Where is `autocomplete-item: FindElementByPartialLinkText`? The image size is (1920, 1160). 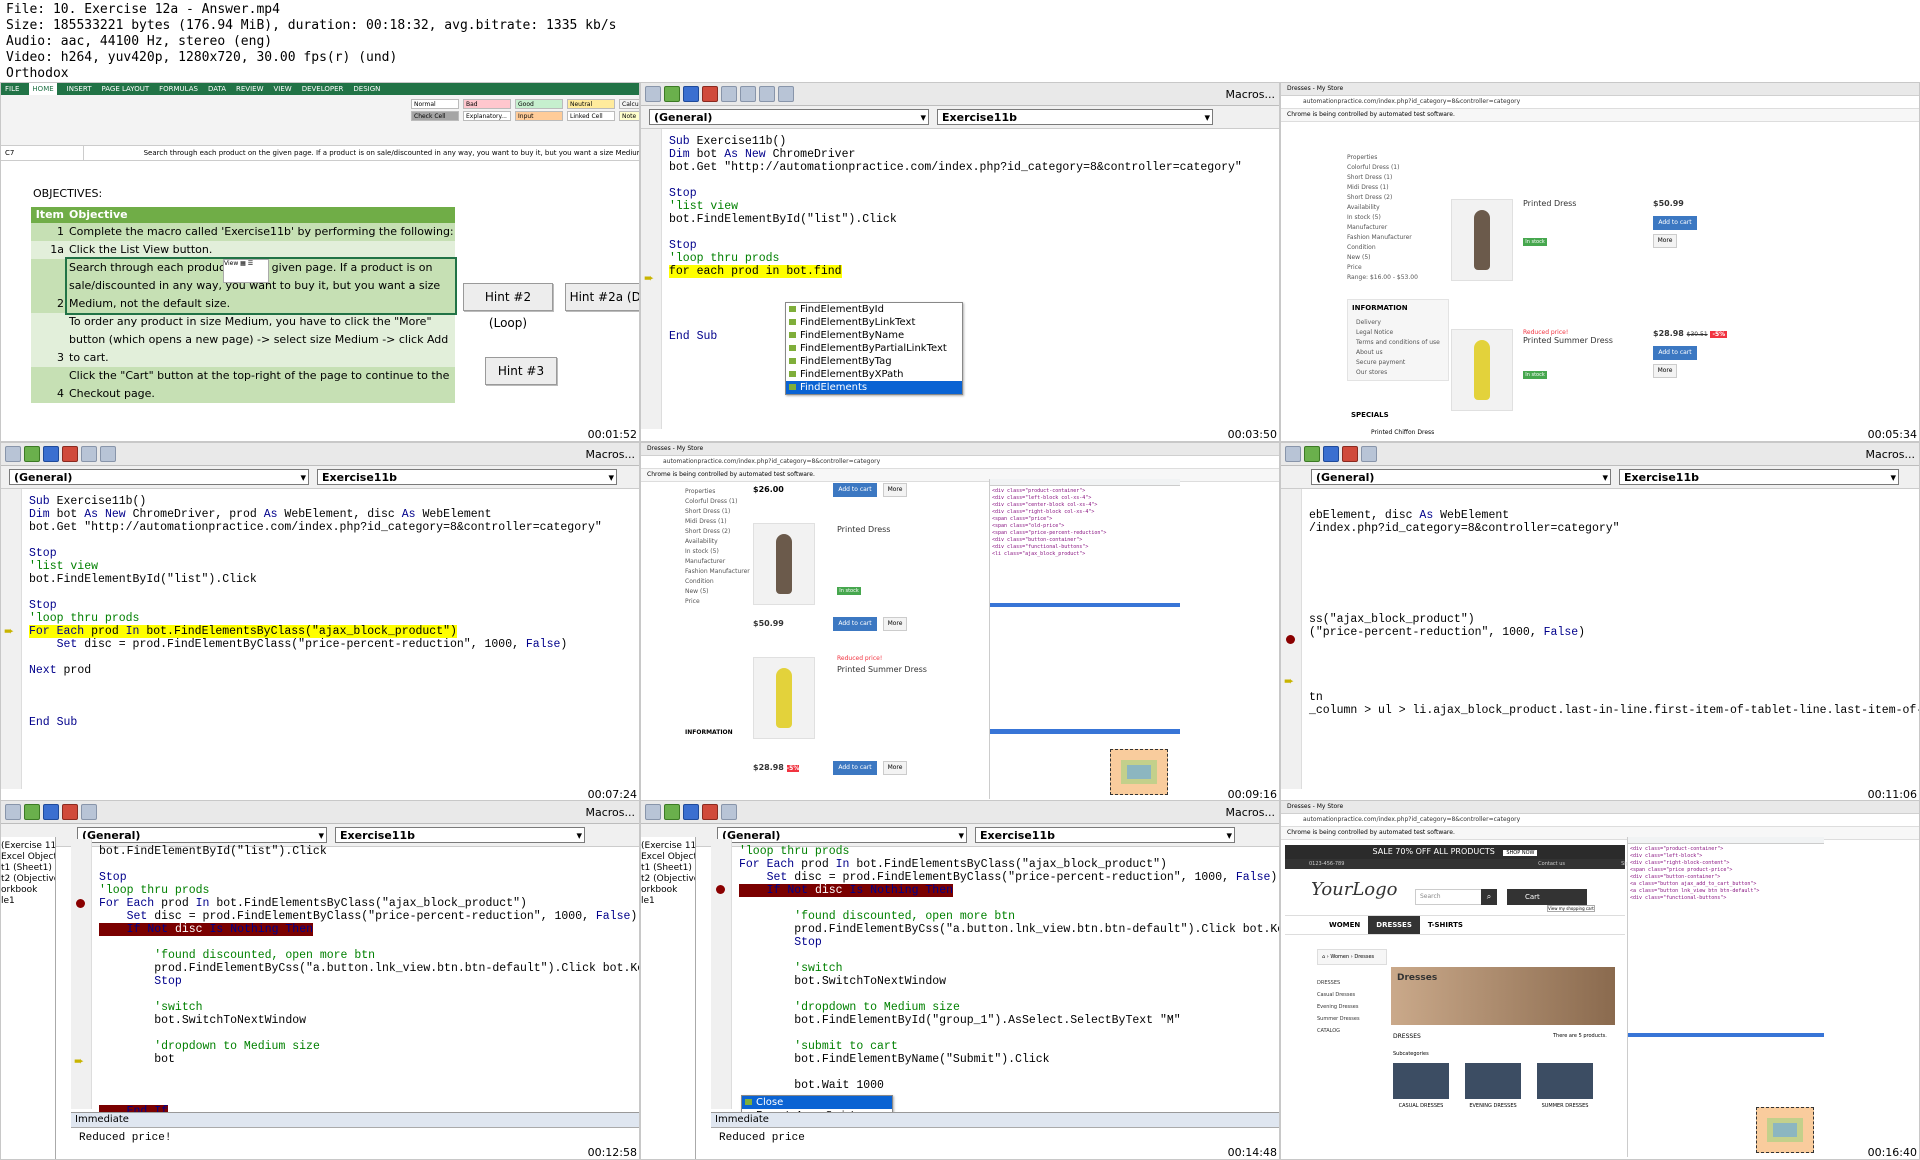 autocomplete-item: FindElementByPartialLinkText is located at coordinates (874, 348).